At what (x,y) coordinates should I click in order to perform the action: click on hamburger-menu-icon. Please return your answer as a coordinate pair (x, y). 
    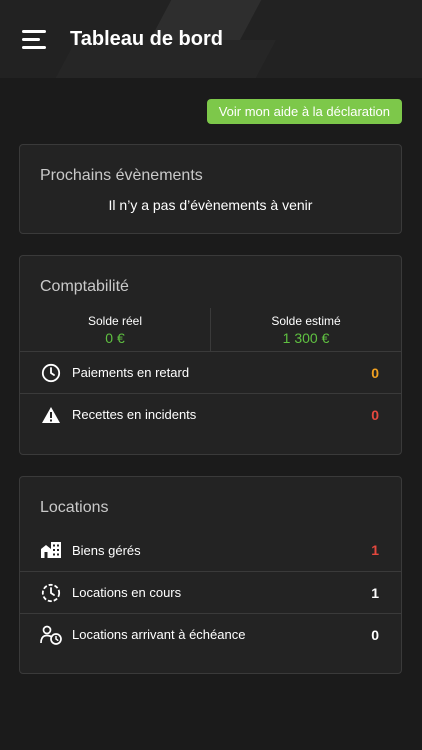
    Looking at the image, I should click on (34, 40).